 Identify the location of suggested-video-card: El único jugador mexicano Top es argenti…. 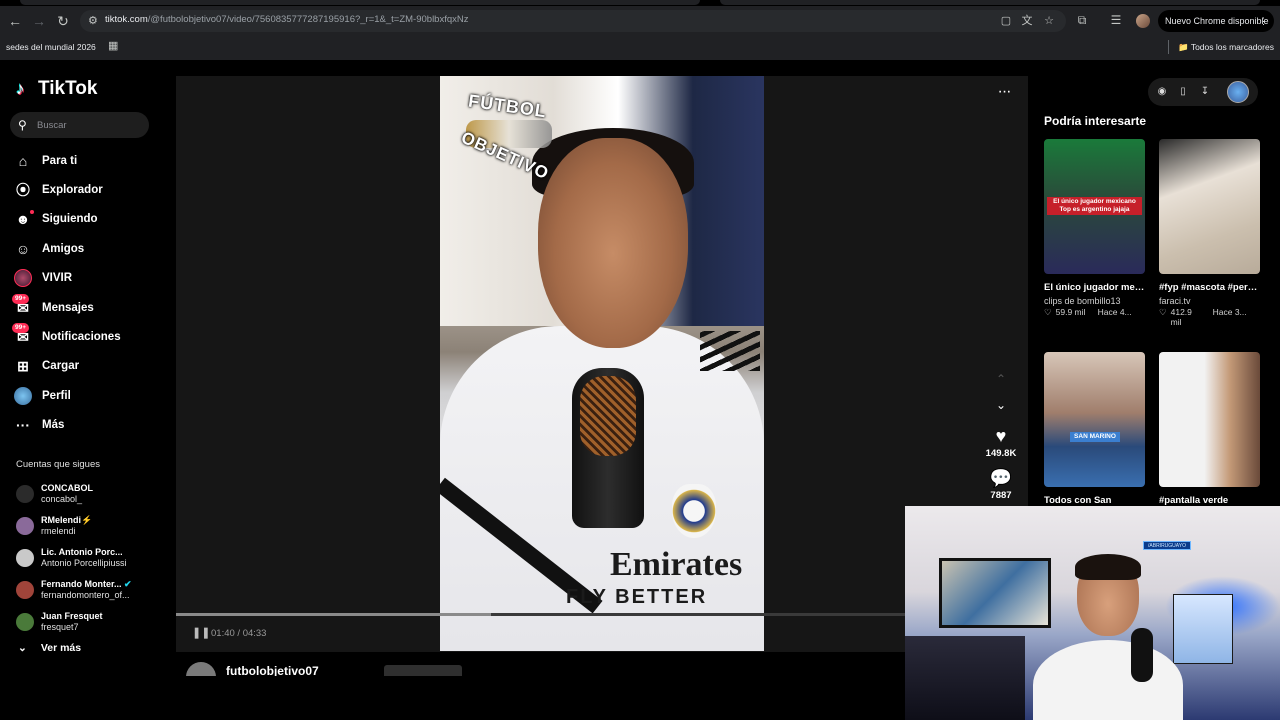
(1094, 228).